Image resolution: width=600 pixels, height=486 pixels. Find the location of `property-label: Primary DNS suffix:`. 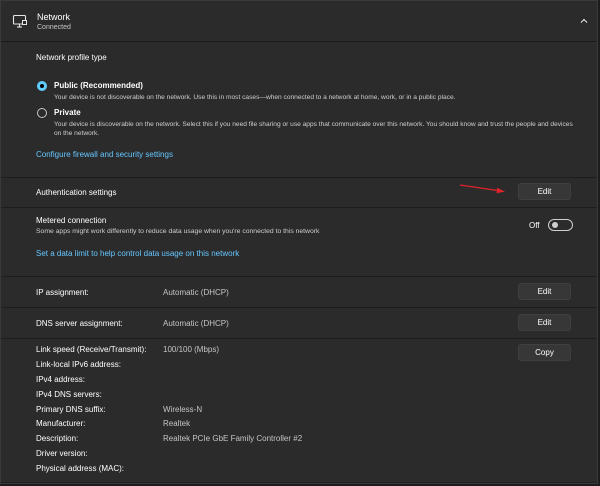

property-label: Primary DNS suffix: is located at coordinates (71, 409).